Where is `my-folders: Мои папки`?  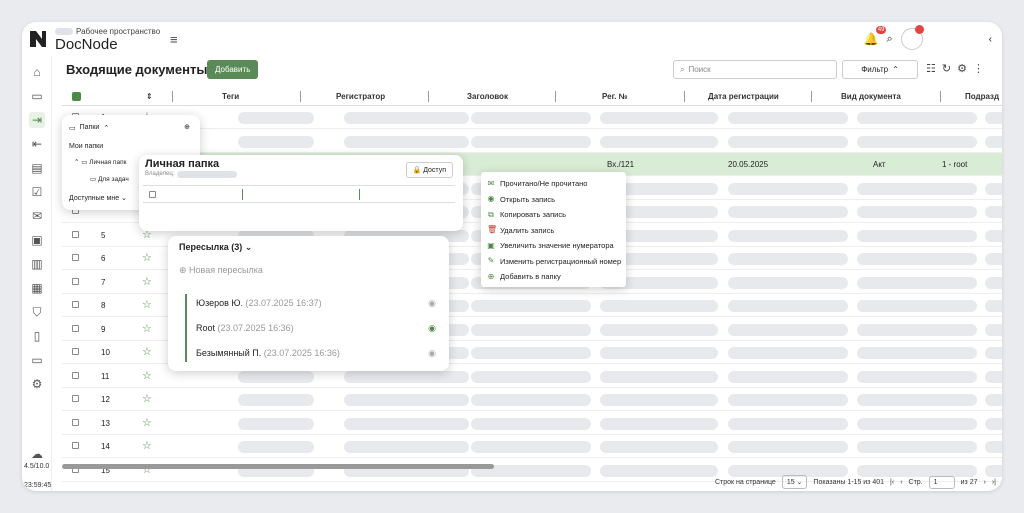 my-folders: Мои папки is located at coordinates (86, 146).